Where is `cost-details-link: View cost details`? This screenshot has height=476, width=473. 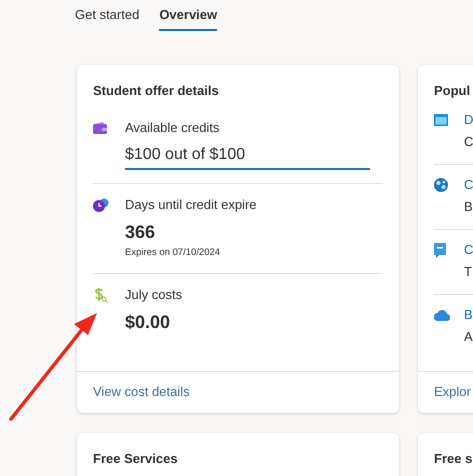
cost-details-link: View cost details is located at coordinates (141, 391).